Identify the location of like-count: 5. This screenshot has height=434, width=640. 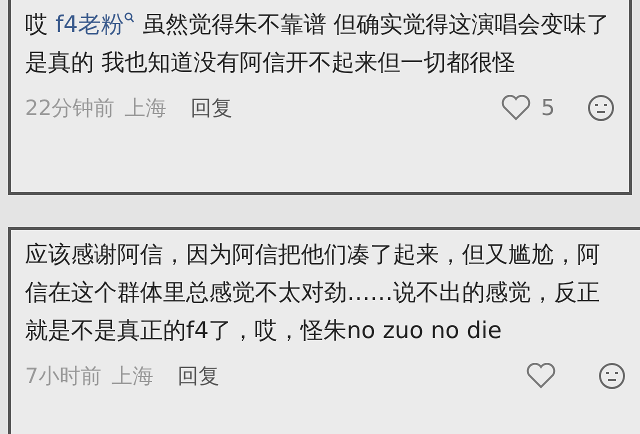
(548, 108).